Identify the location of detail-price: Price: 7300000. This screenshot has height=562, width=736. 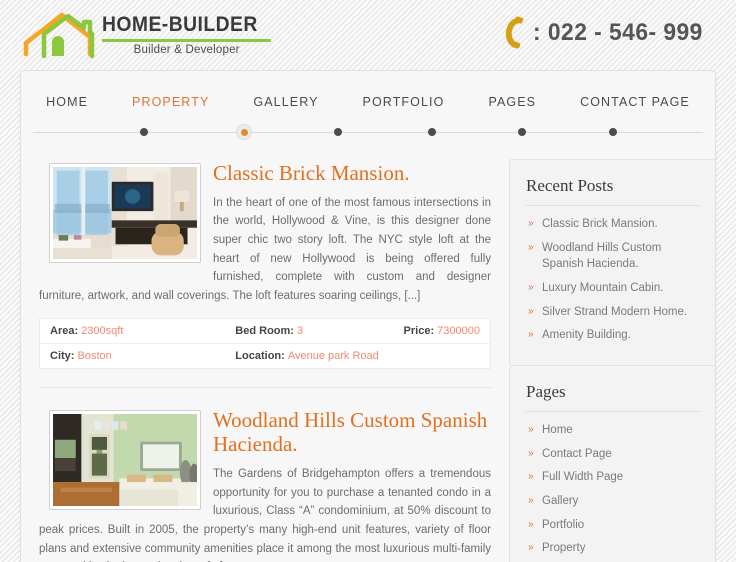
(442, 330).